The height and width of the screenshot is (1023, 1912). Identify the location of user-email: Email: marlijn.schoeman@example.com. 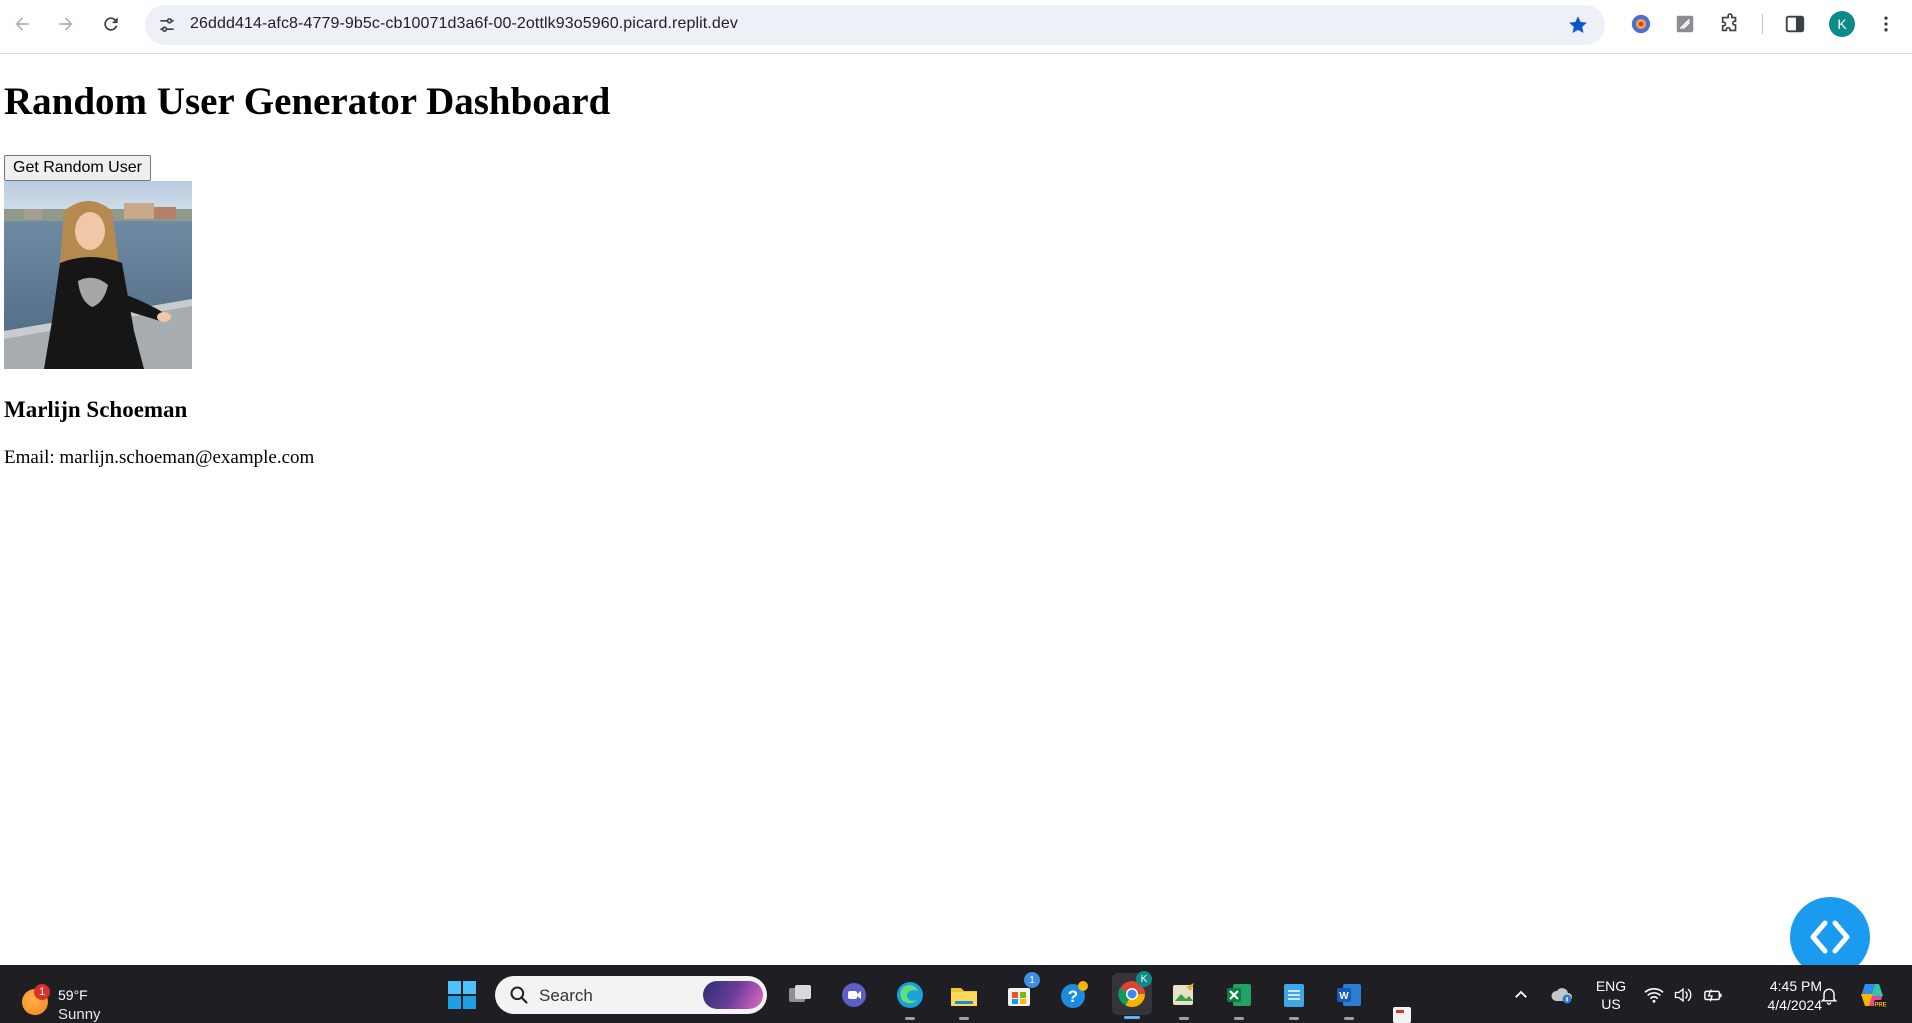
(159, 457).